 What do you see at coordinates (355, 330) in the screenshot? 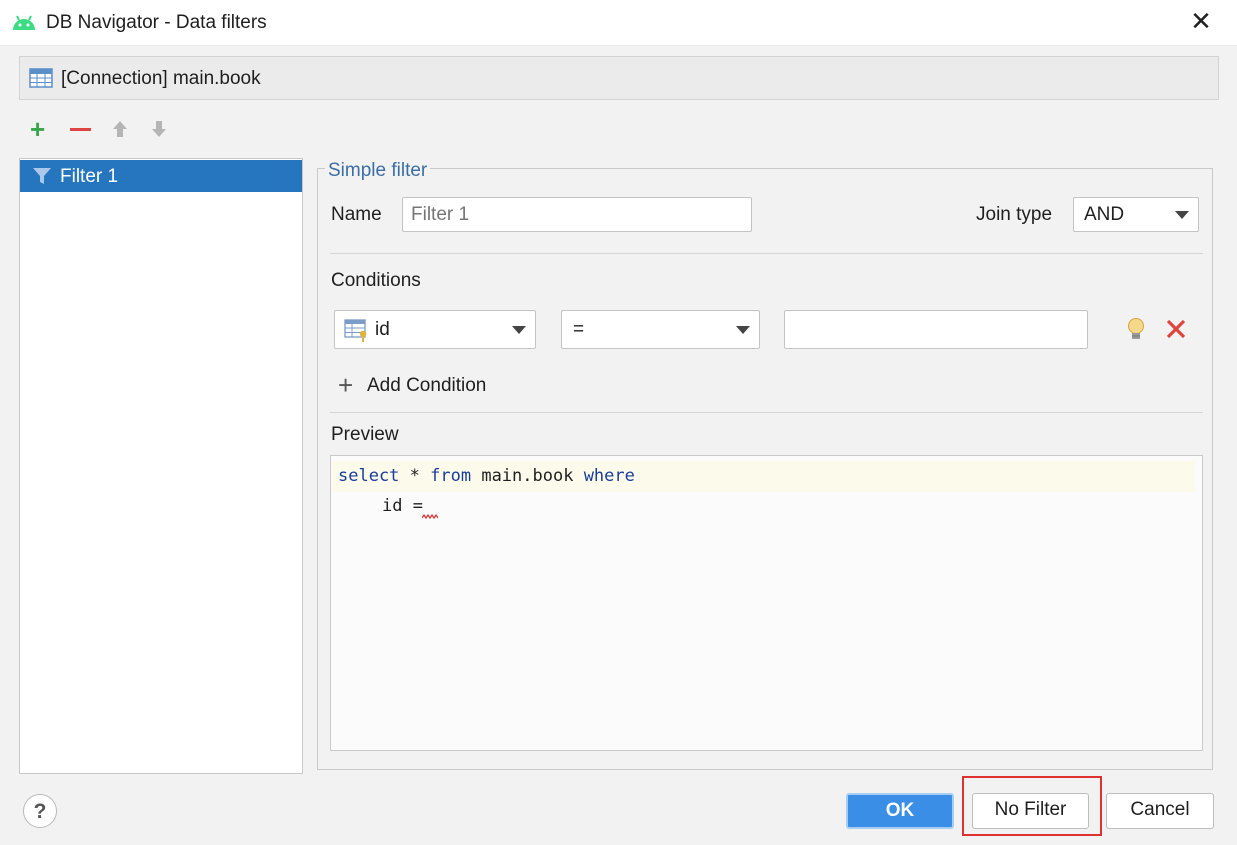
I see `primary-key-column-icon` at bounding box center [355, 330].